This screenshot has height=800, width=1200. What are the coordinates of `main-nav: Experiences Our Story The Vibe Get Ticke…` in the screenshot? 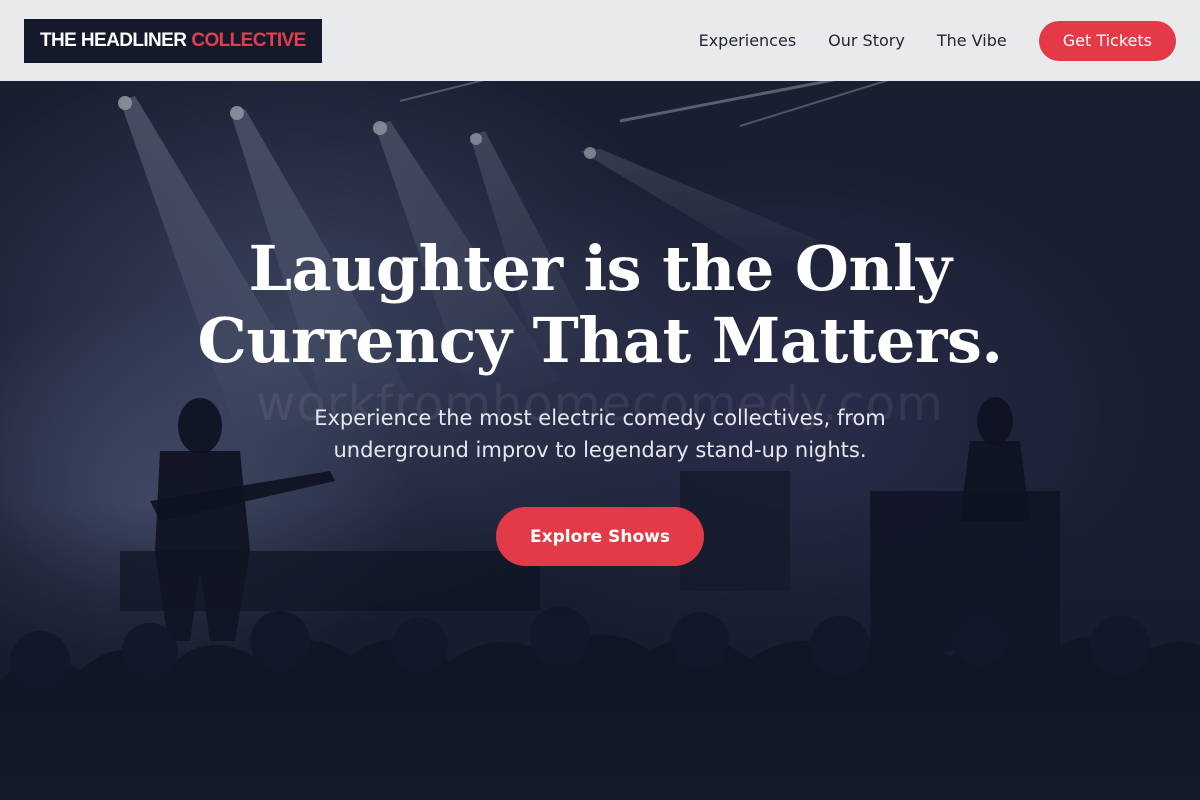 It's located at (937, 40).